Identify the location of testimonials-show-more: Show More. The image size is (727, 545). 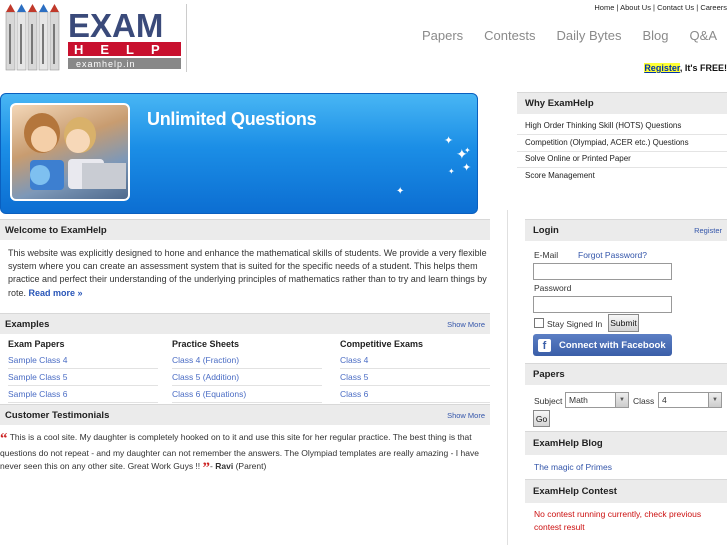
(466, 415).